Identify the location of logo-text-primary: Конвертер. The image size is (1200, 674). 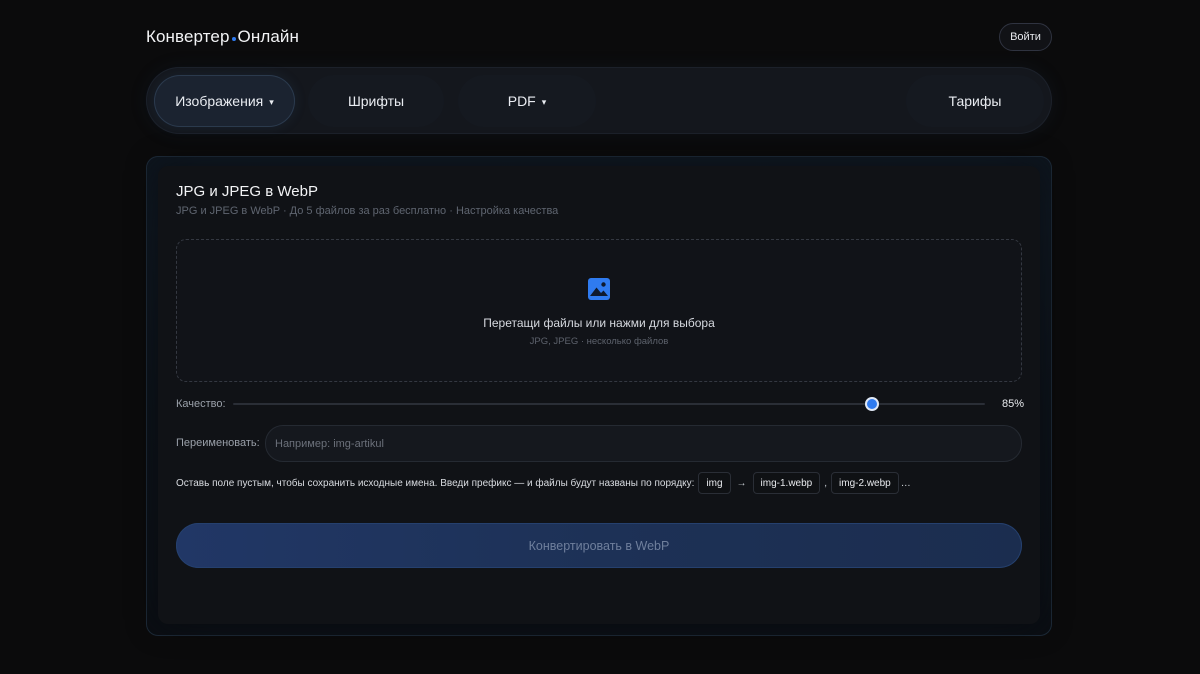
(188, 36).